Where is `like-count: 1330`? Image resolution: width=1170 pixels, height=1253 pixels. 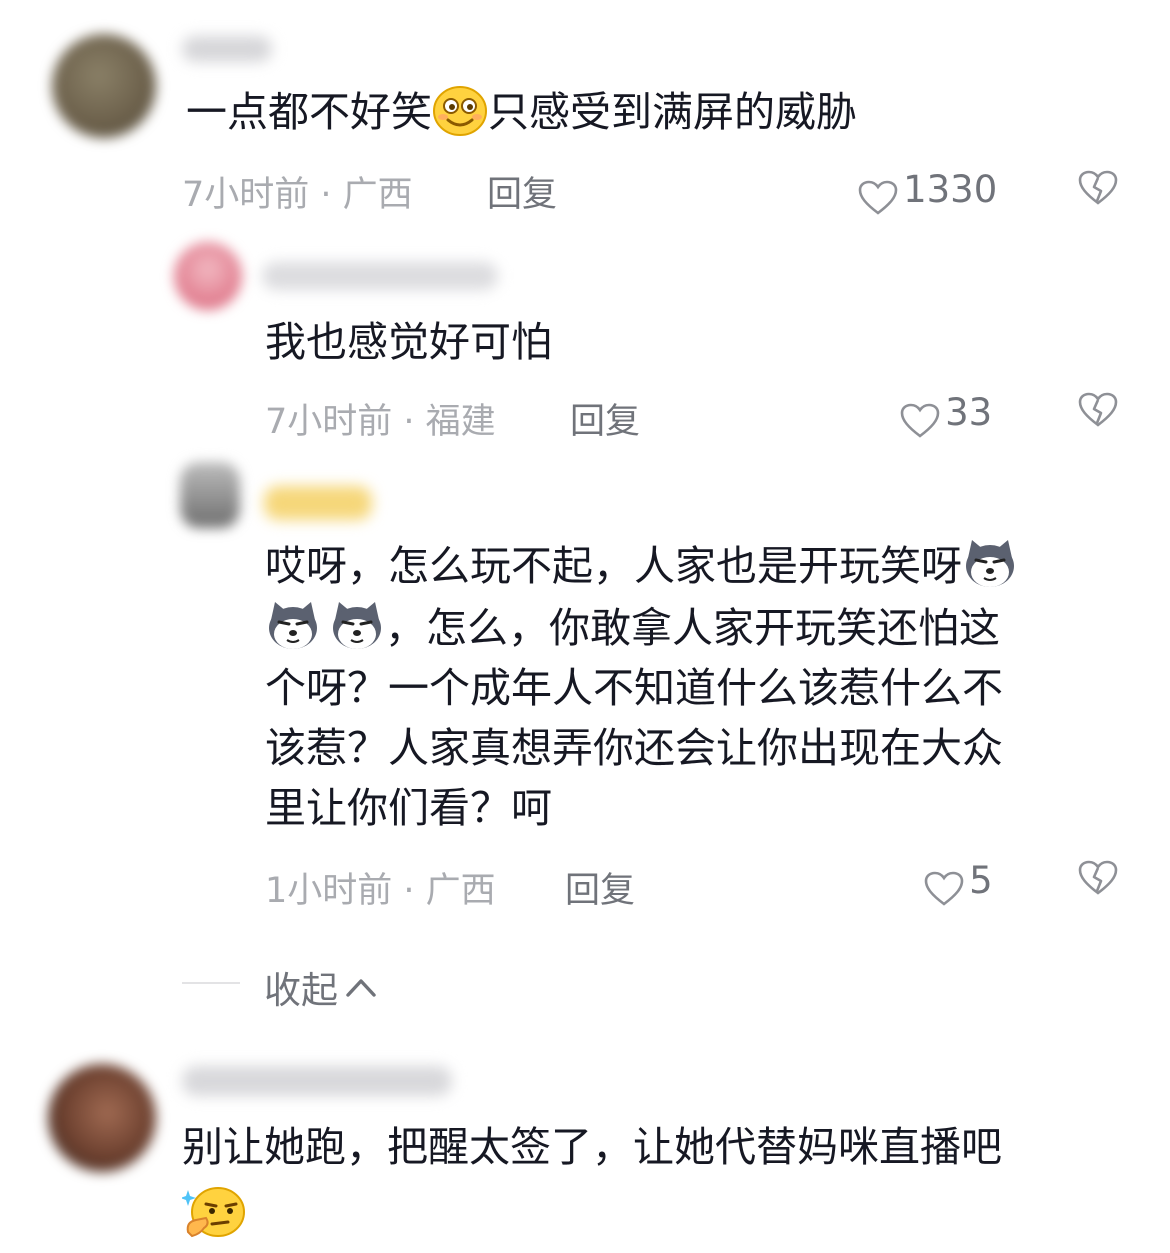 like-count: 1330 is located at coordinates (950, 189).